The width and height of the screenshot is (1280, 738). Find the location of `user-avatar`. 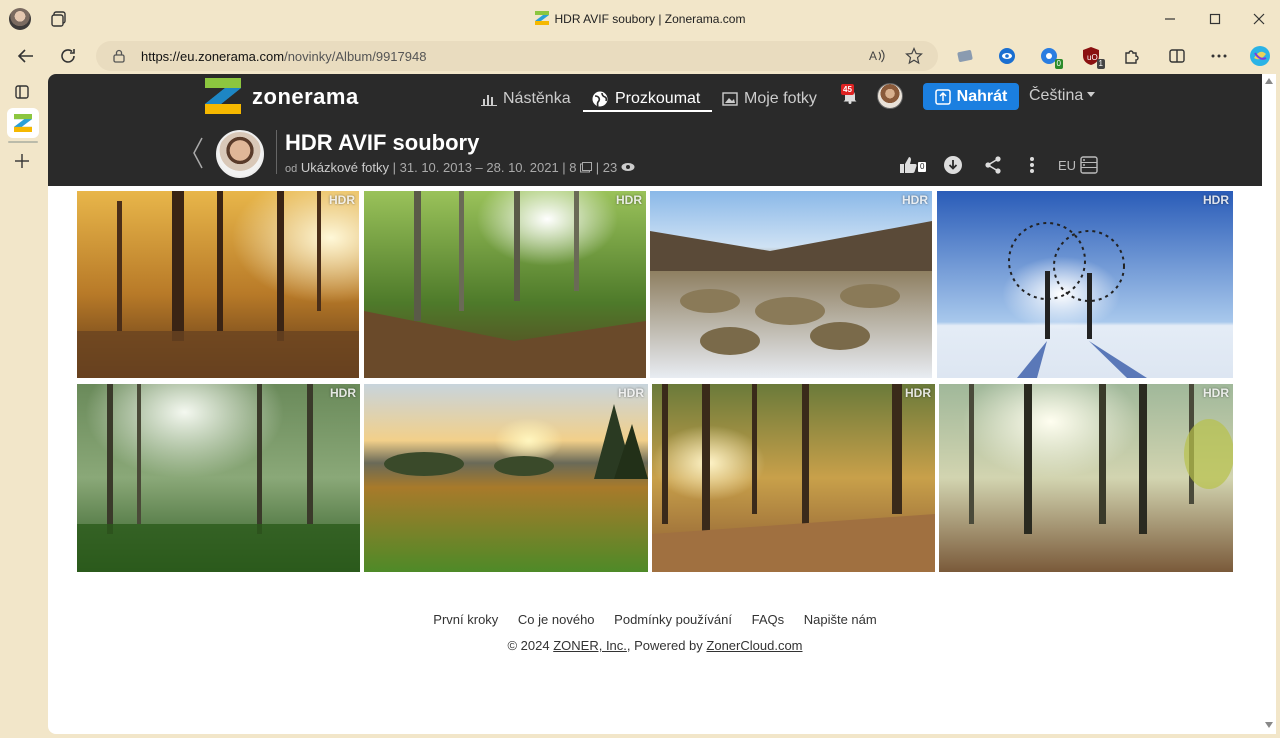

user-avatar is located at coordinates (890, 96).